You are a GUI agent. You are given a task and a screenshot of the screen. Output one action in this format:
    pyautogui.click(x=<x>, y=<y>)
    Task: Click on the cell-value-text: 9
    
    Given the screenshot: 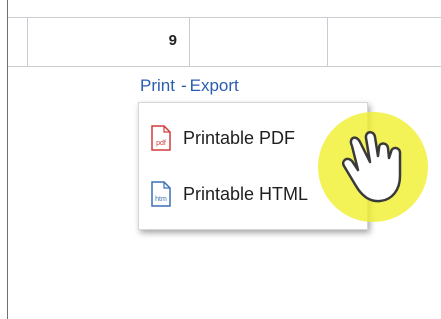 What is the action you would take?
    pyautogui.click(x=172, y=40)
    